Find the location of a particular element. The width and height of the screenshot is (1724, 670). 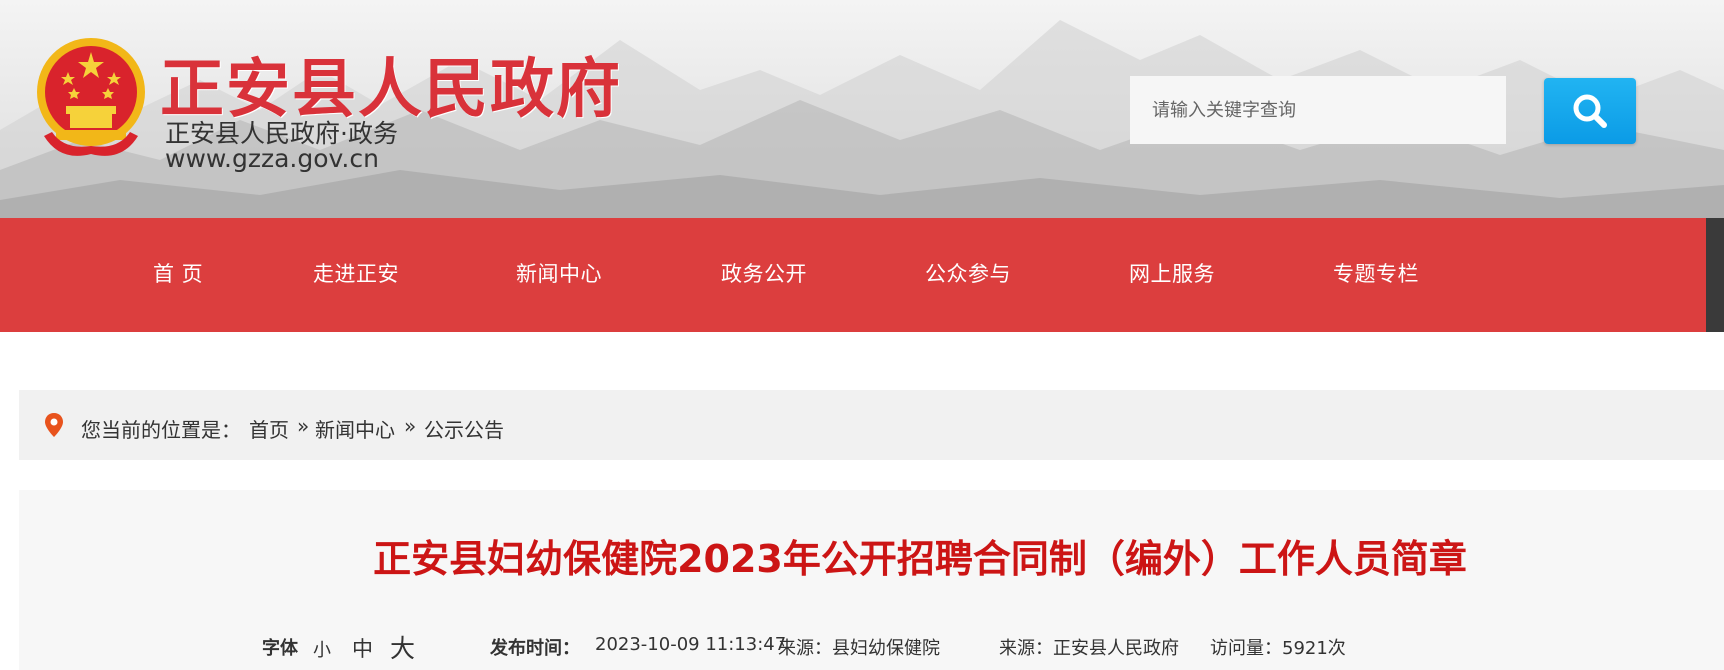

search-icon is located at coordinates (1590, 111).